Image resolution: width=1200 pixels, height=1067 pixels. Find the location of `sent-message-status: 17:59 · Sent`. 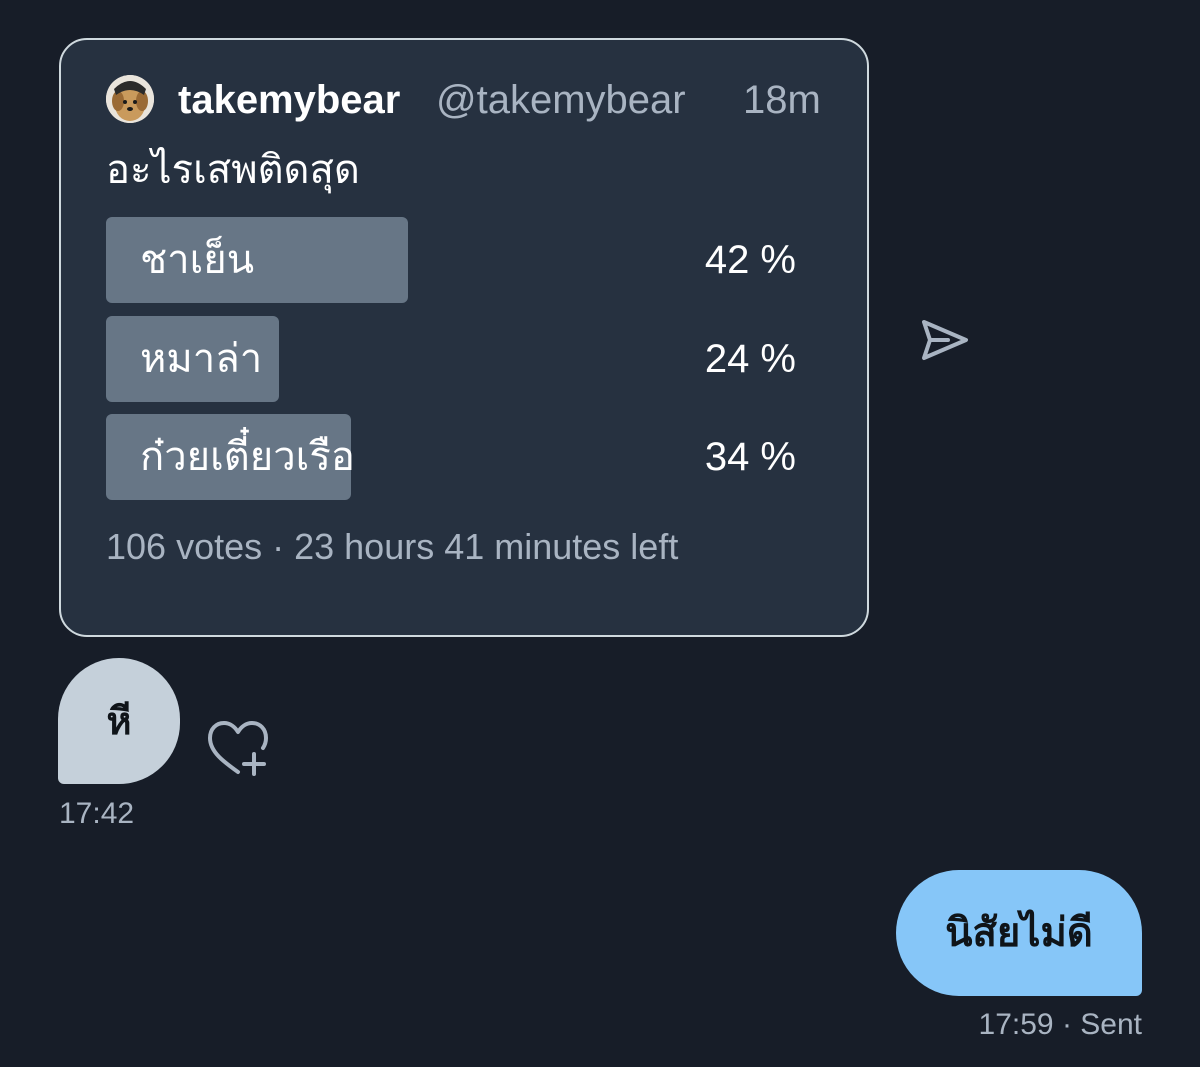

sent-message-status: 17:59 · Sent is located at coordinates (1060, 1024).